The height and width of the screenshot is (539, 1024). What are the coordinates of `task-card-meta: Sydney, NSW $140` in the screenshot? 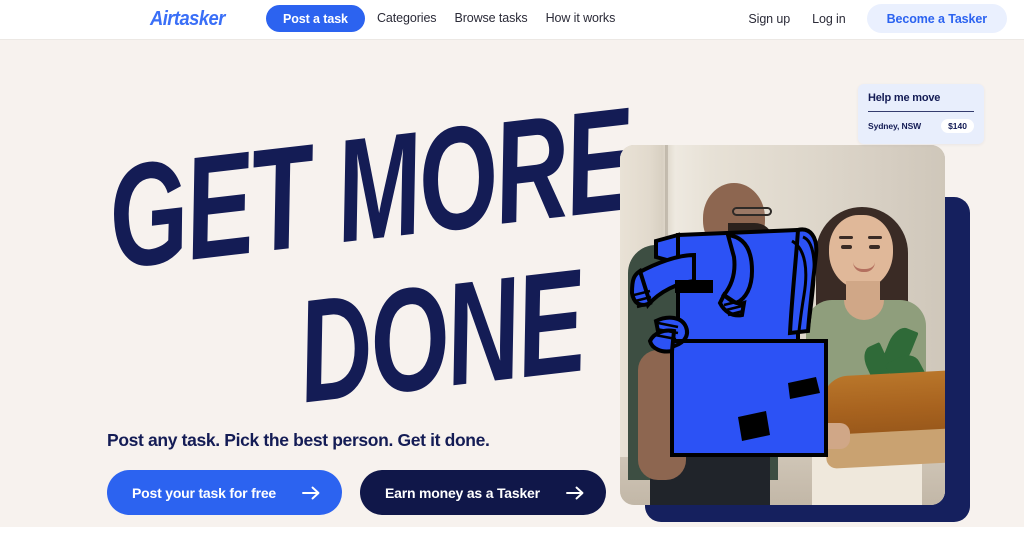 It's located at (921, 126).